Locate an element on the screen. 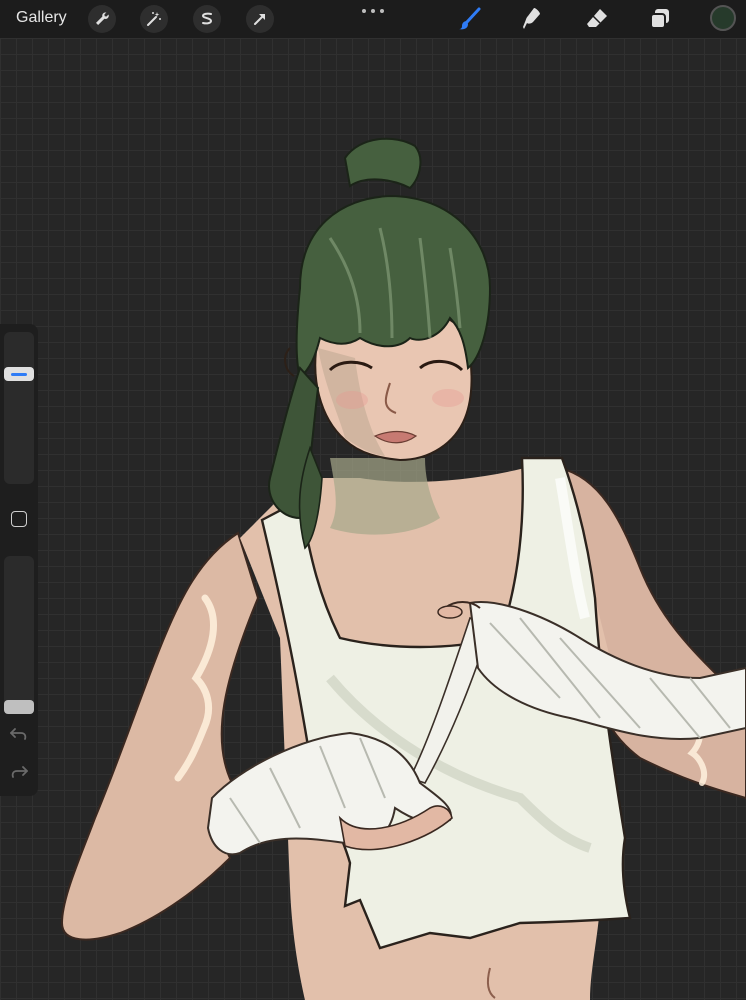  actions-button is located at coordinates (102, 19).